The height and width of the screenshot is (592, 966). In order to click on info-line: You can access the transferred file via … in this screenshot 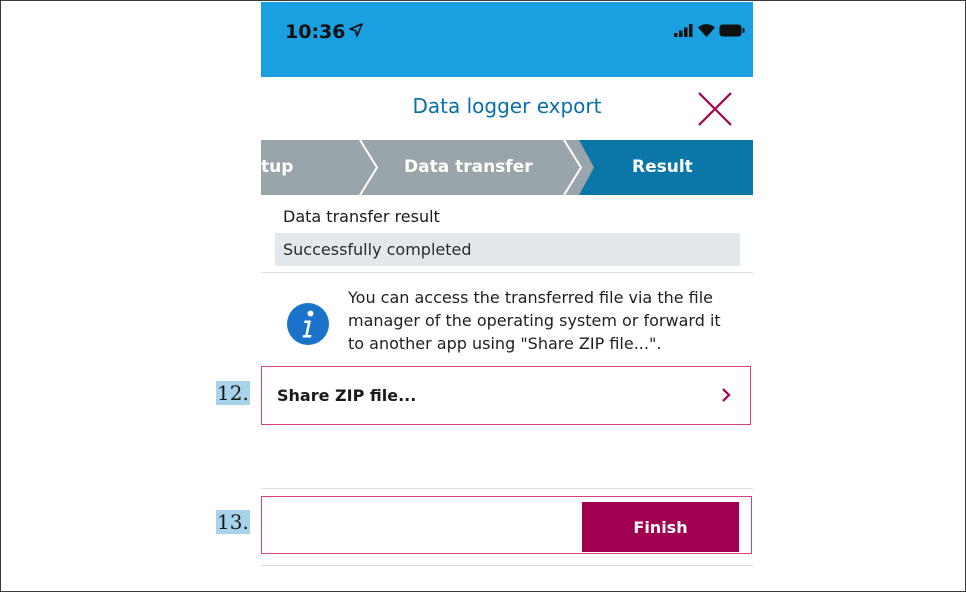, I will do `click(531, 297)`.